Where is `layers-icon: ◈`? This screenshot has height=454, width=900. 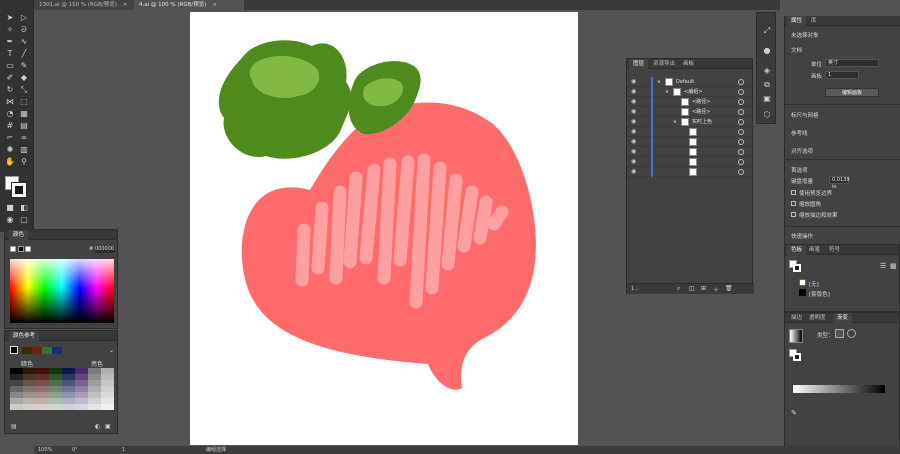 layers-icon: ◈ is located at coordinates (767, 71).